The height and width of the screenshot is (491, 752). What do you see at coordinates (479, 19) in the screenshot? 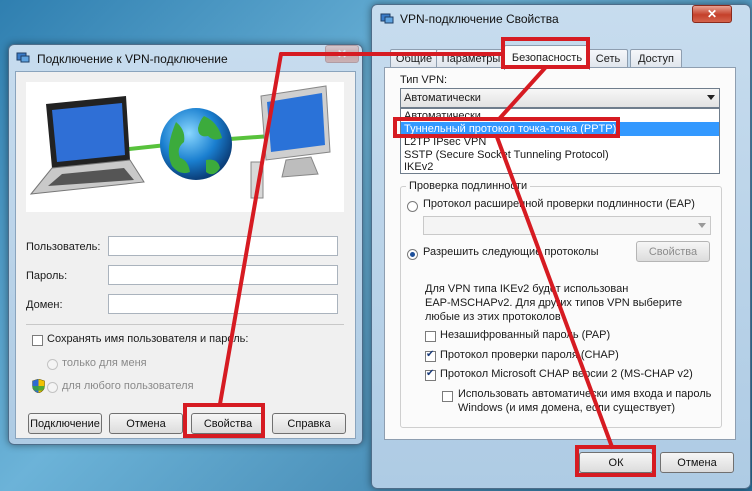
I see `dialog-title: VPN-подключение Свойства` at bounding box center [479, 19].